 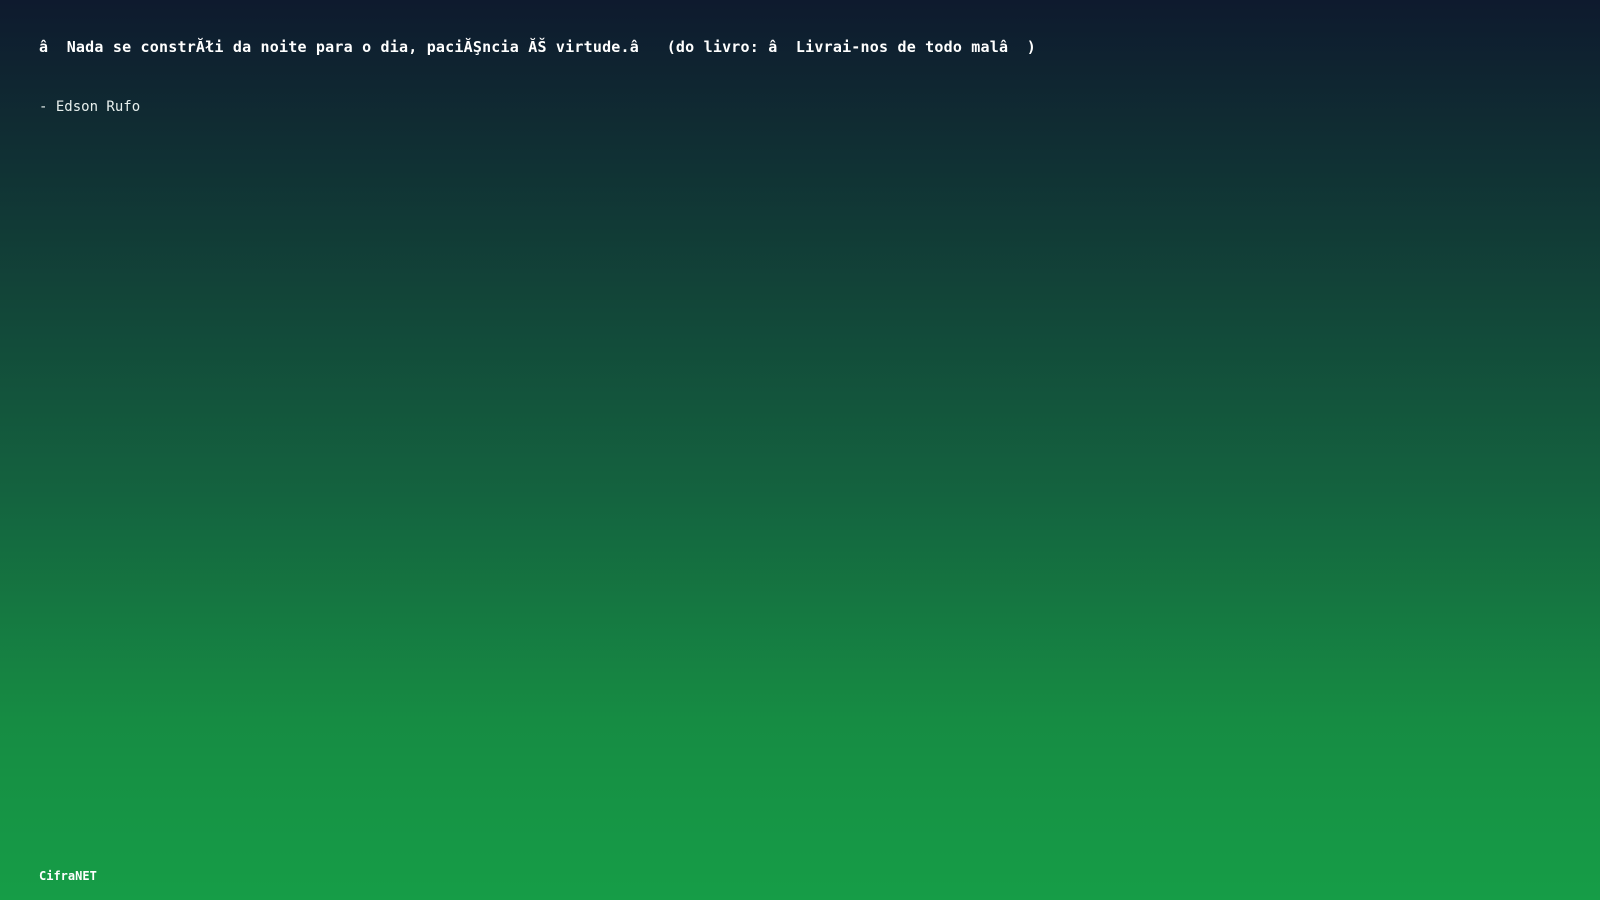 What do you see at coordinates (68, 876) in the screenshot?
I see `brand-label: CifraNET` at bounding box center [68, 876].